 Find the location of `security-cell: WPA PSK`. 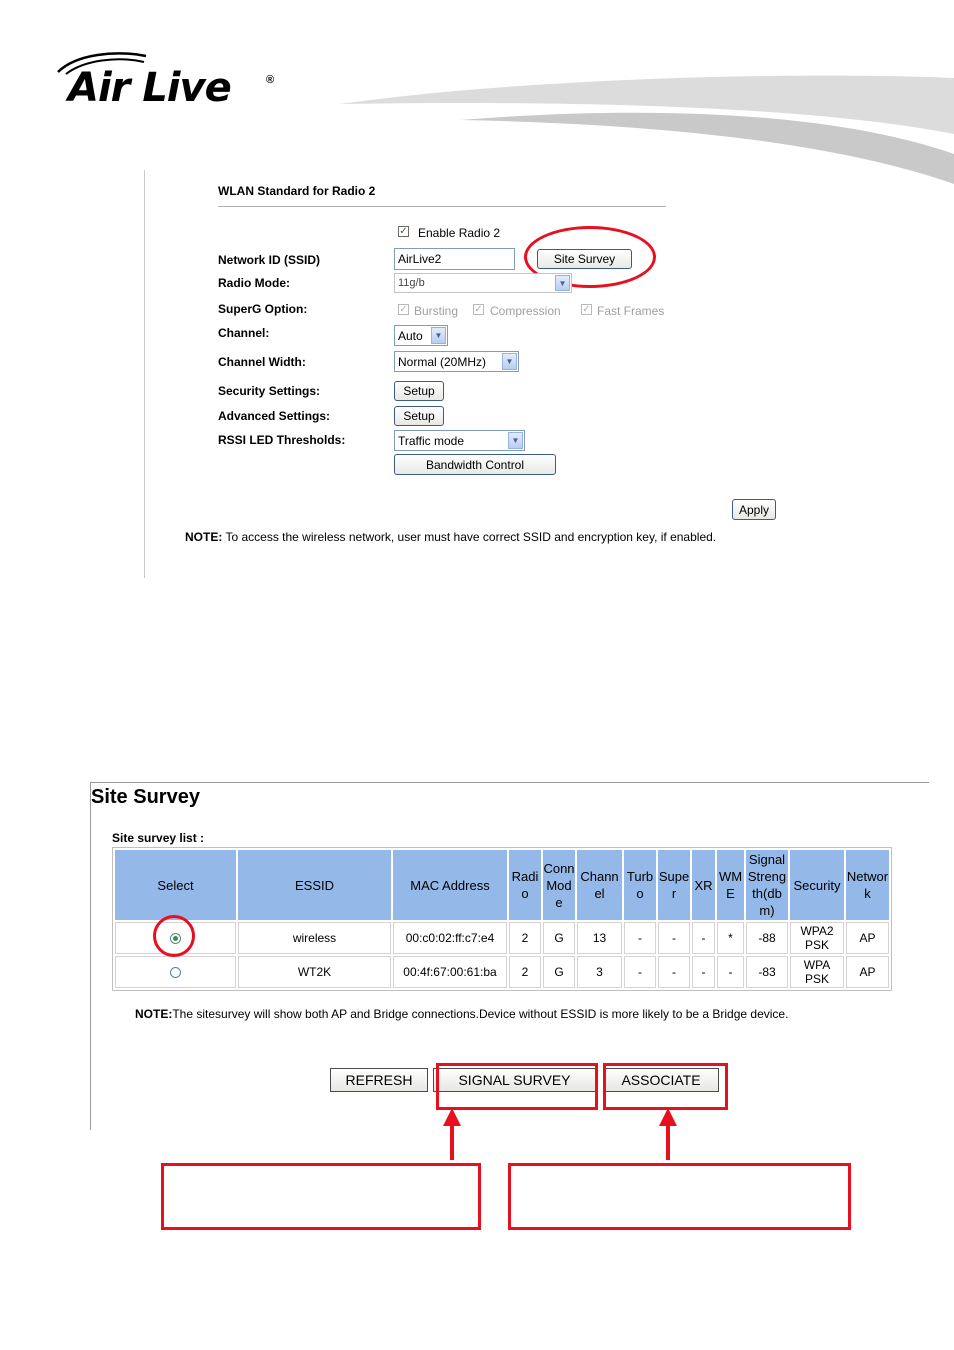

security-cell: WPA PSK is located at coordinates (817, 972).